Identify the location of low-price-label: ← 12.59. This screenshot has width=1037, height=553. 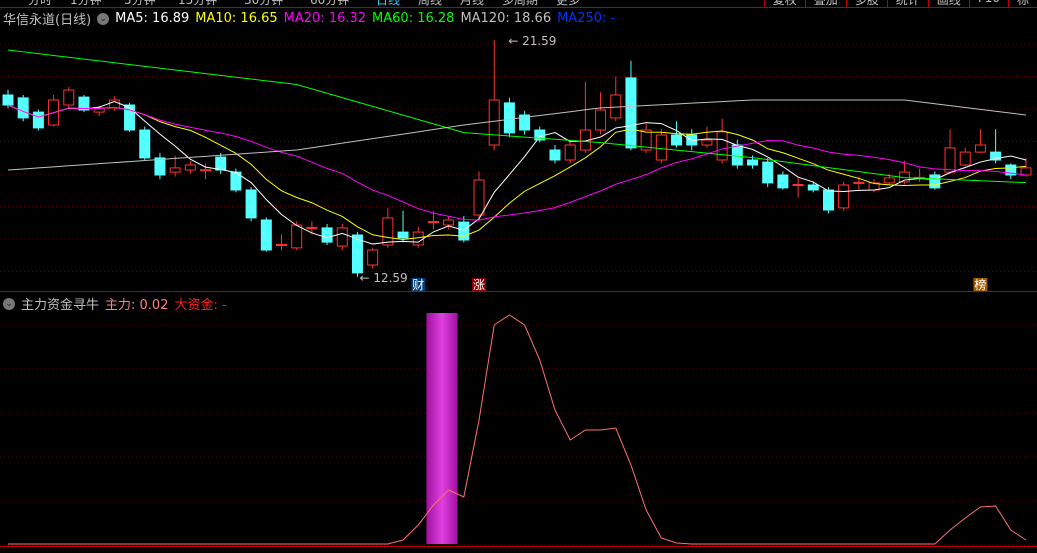
(383, 278).